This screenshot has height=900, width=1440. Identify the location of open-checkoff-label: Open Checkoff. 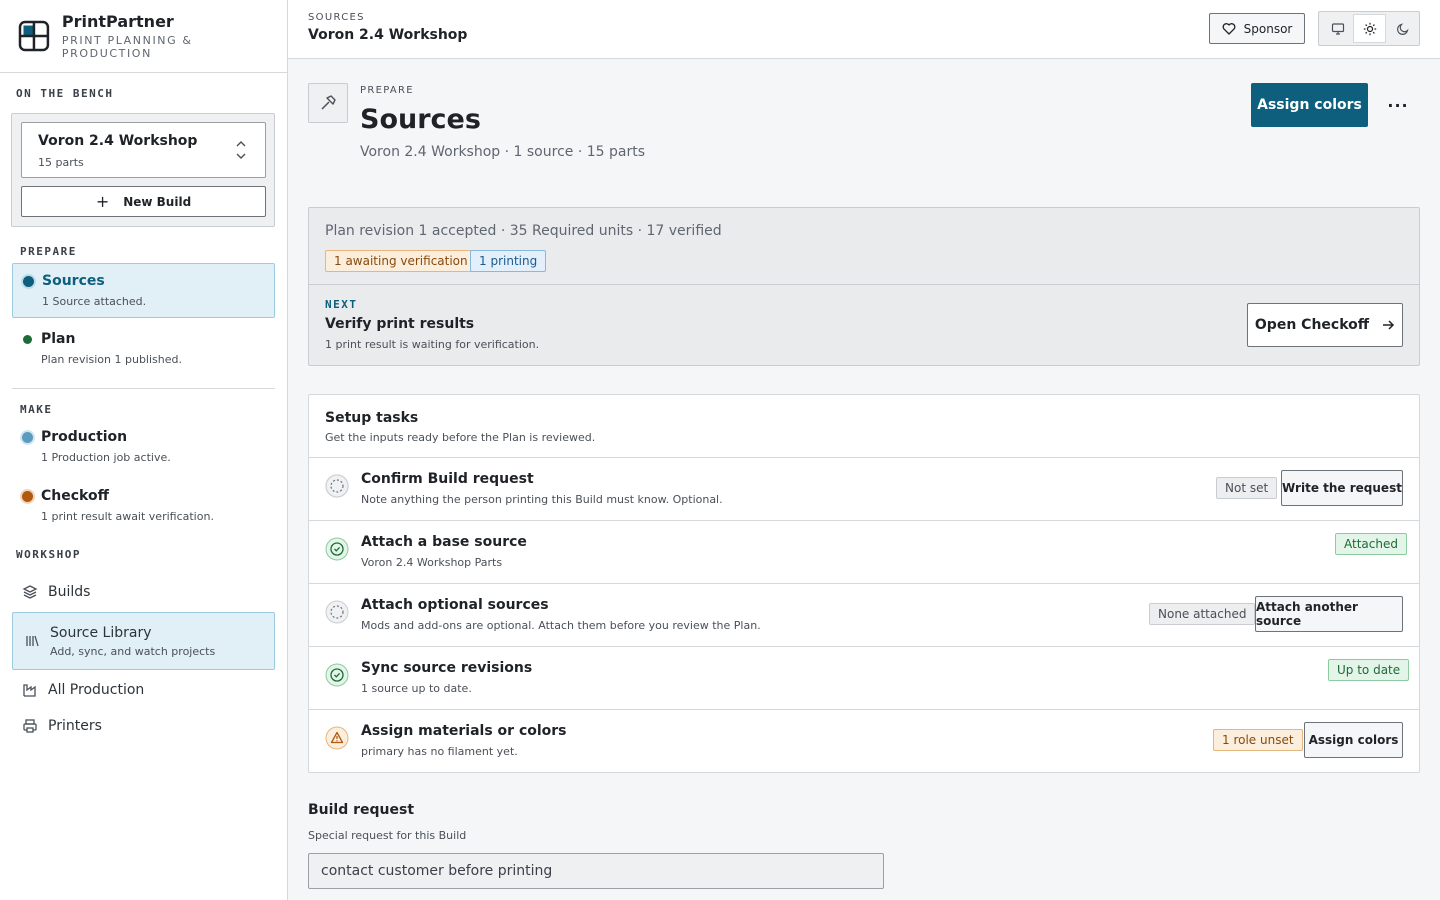
(1312, 325).